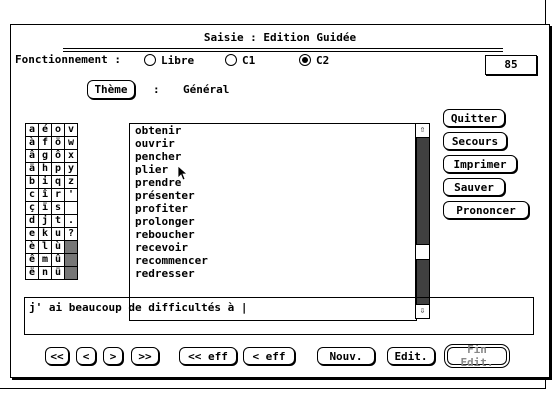  Describe the element at coordinates (477, 356) in the screenshot. I see `end-edit-button: Fin Edit.` at that location.